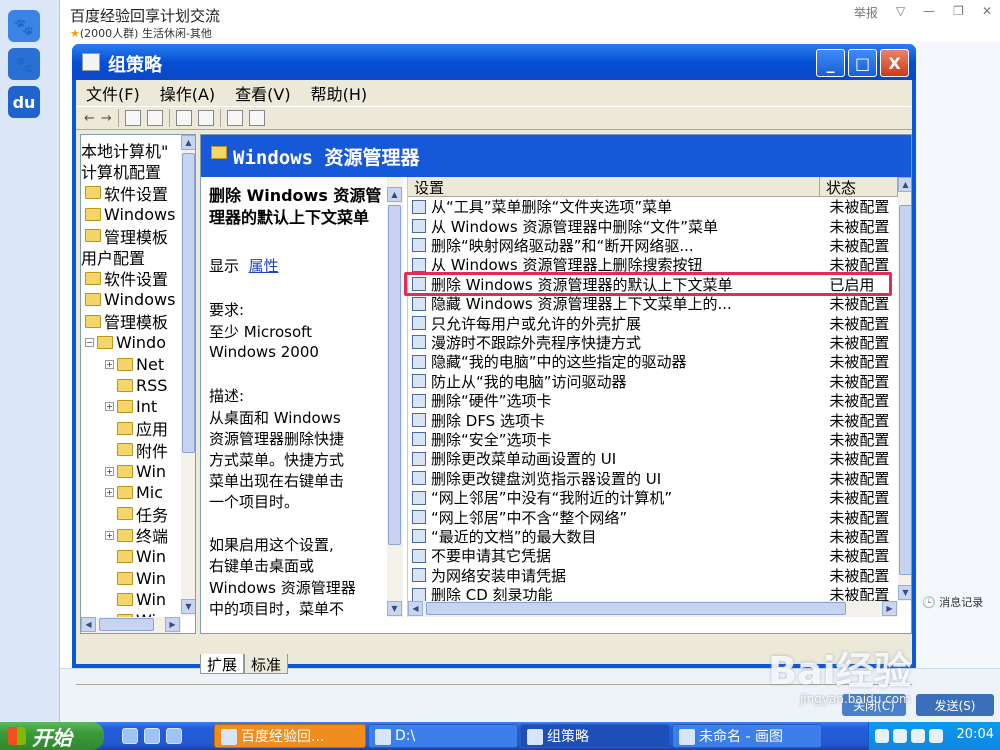 Image resolution: width=1000 pixels, height=750 pixels. What do you see at coordinates (131, 407) in the screenshot?
I see `tree-item: + Int` at bounding box center [131, 407].